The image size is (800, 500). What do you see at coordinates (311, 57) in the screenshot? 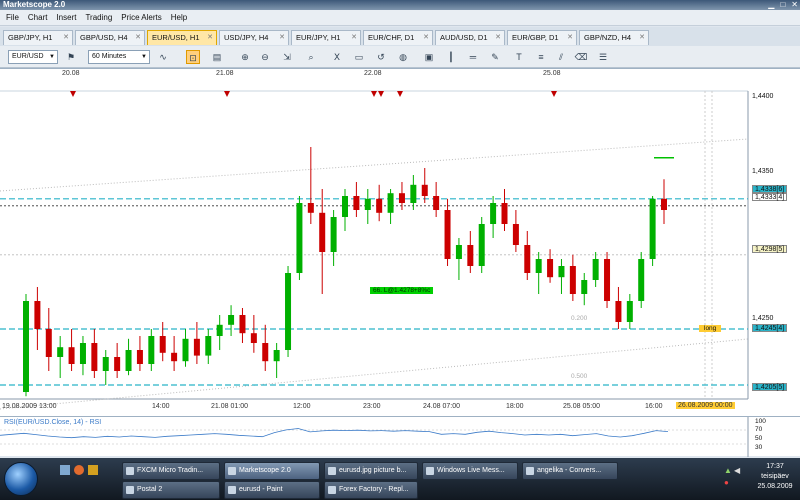
I see `search-icon: ⌕` at bounding box center [311, 57].